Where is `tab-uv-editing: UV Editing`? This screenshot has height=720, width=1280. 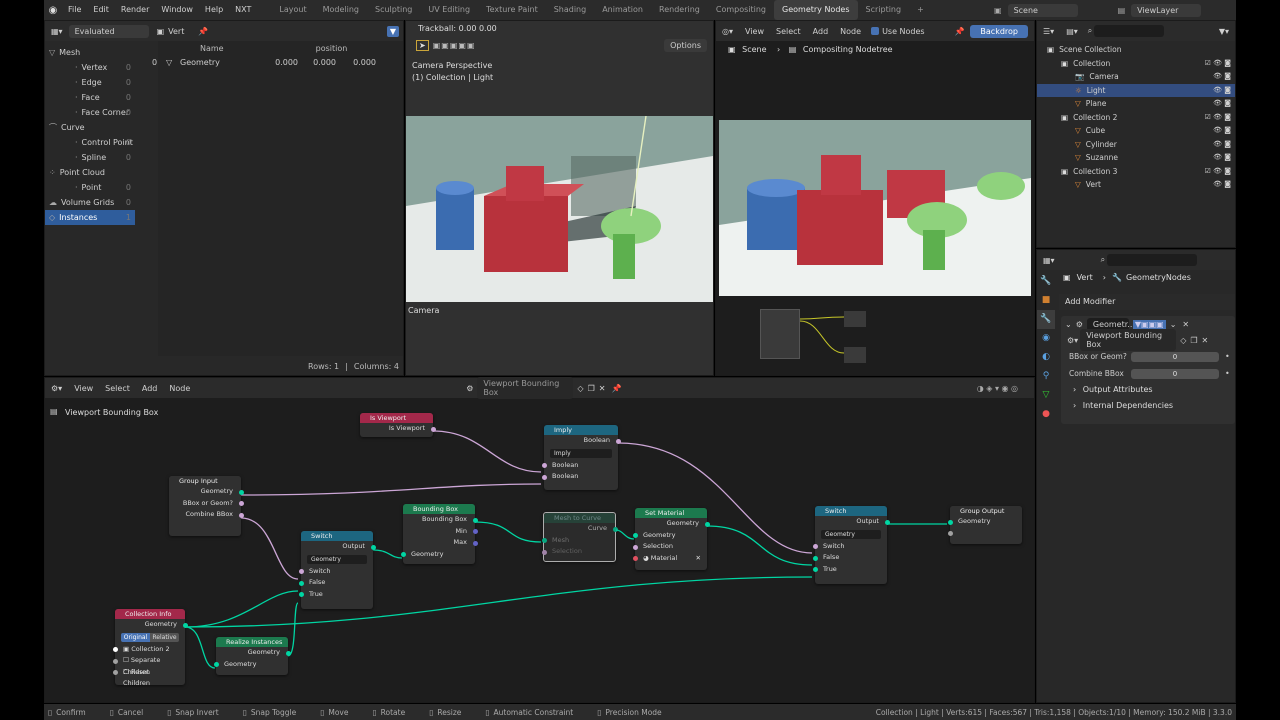
tab-uv-editing: UV Editing is located at coordinates (449, 10).